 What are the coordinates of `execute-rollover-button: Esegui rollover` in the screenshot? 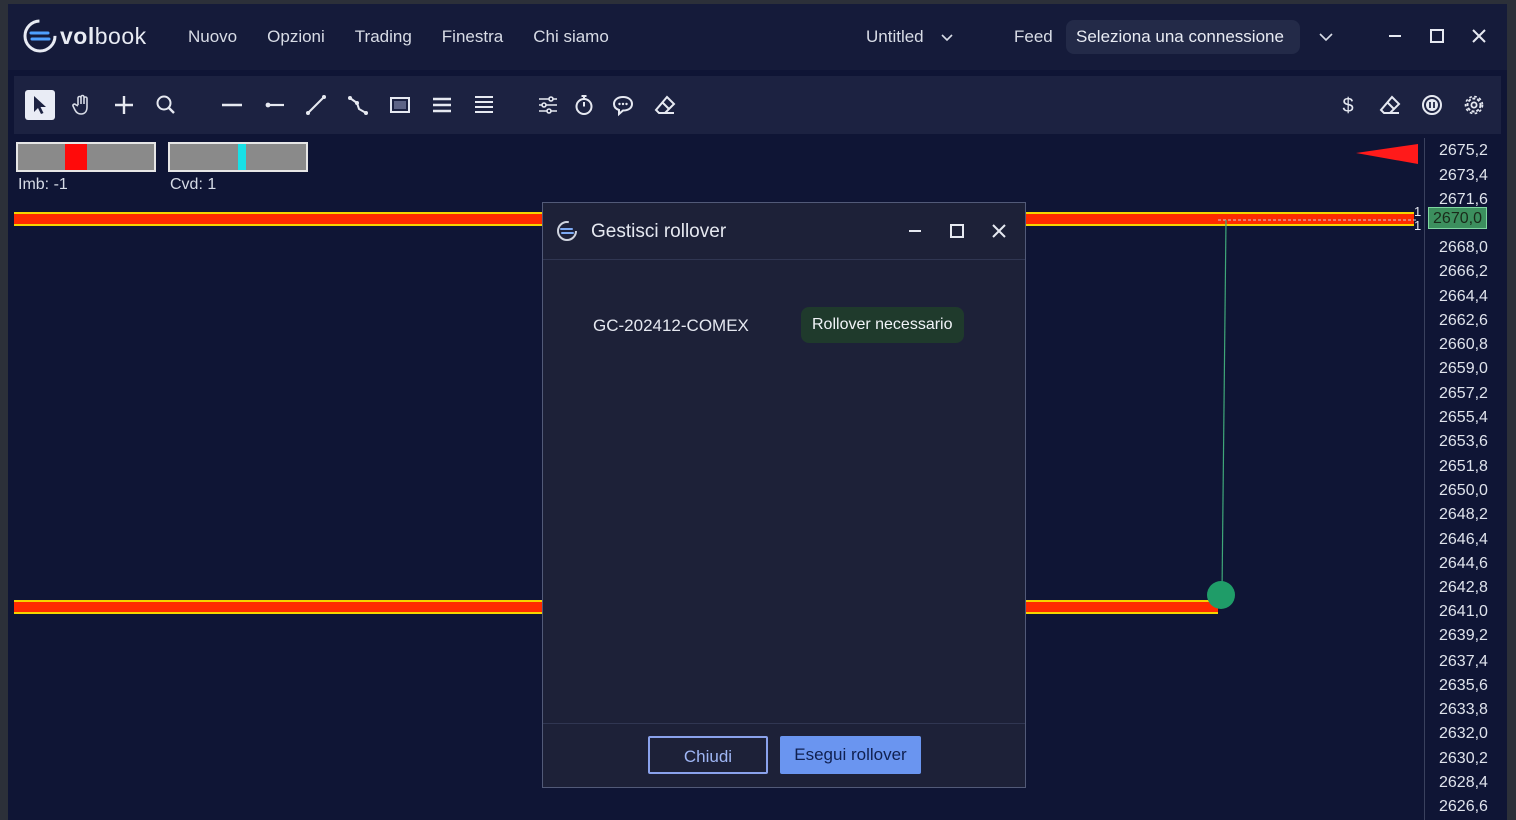 It's located at (850, 755).